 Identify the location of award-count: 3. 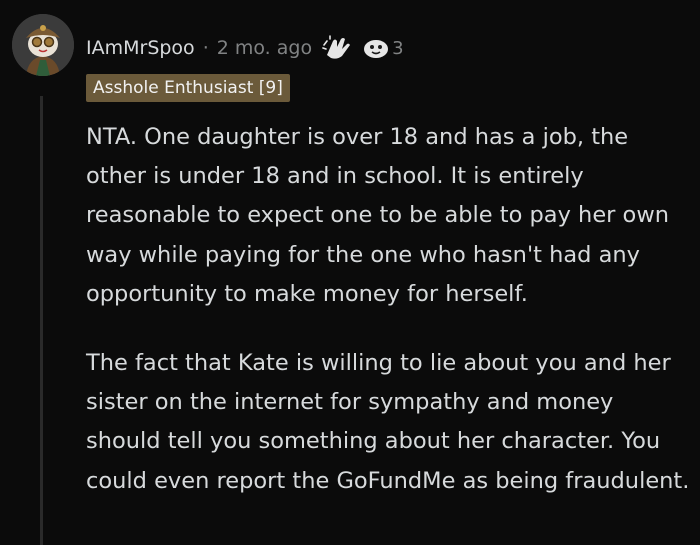
(398, 48).